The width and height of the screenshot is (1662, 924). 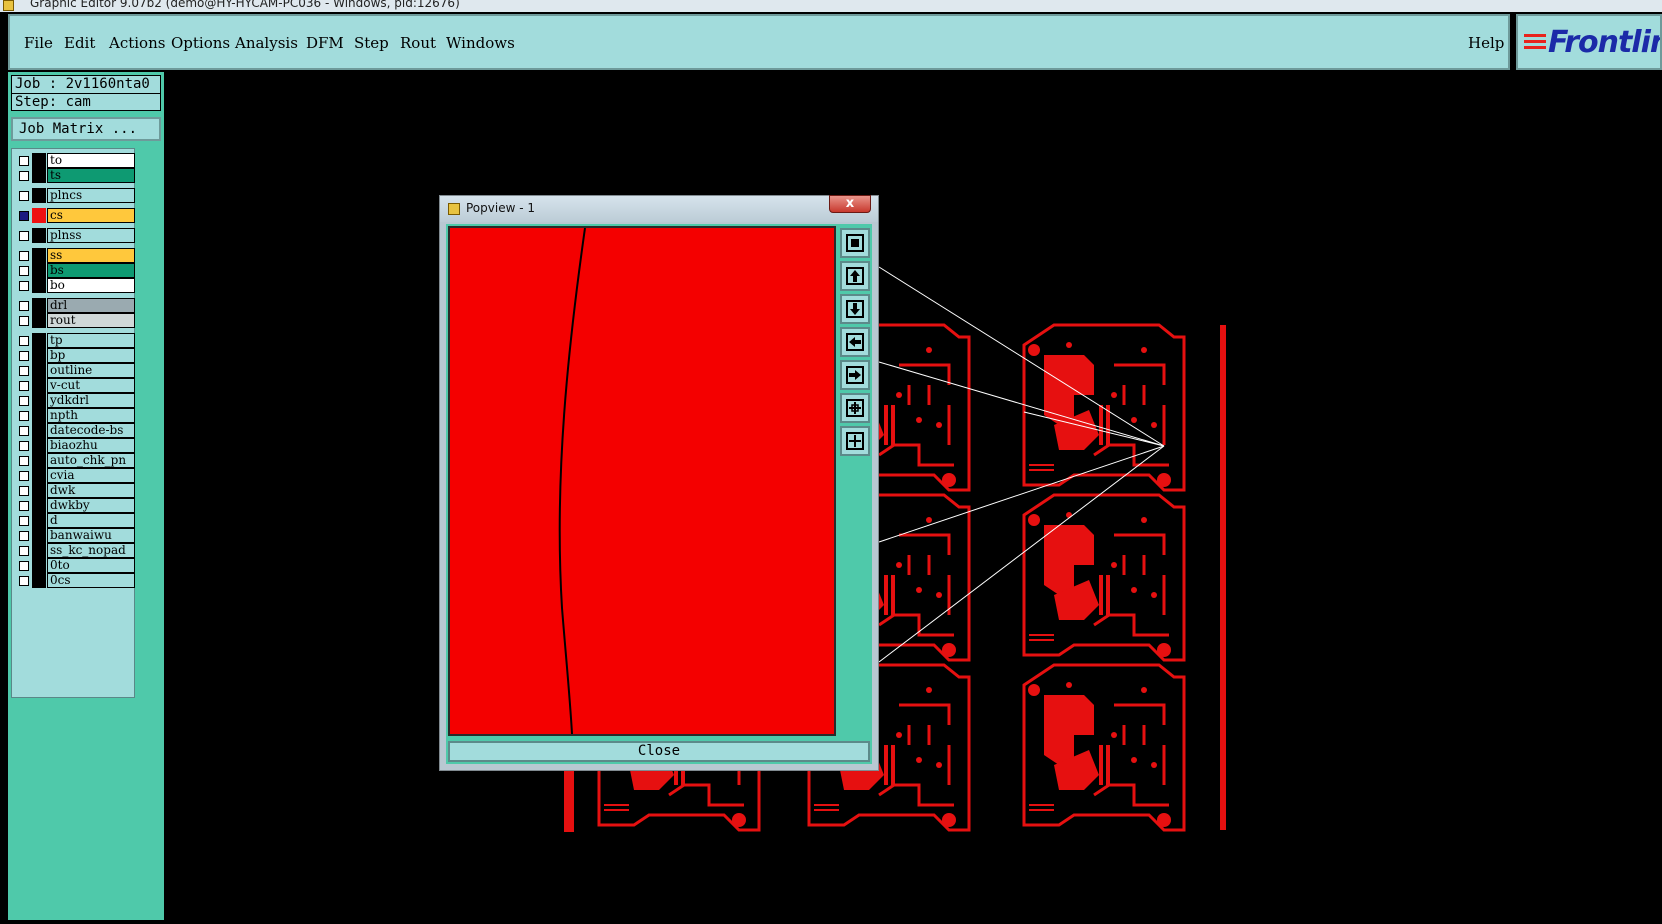 I want to click on layer-row-ss: ss, so click(x=75, y=255).